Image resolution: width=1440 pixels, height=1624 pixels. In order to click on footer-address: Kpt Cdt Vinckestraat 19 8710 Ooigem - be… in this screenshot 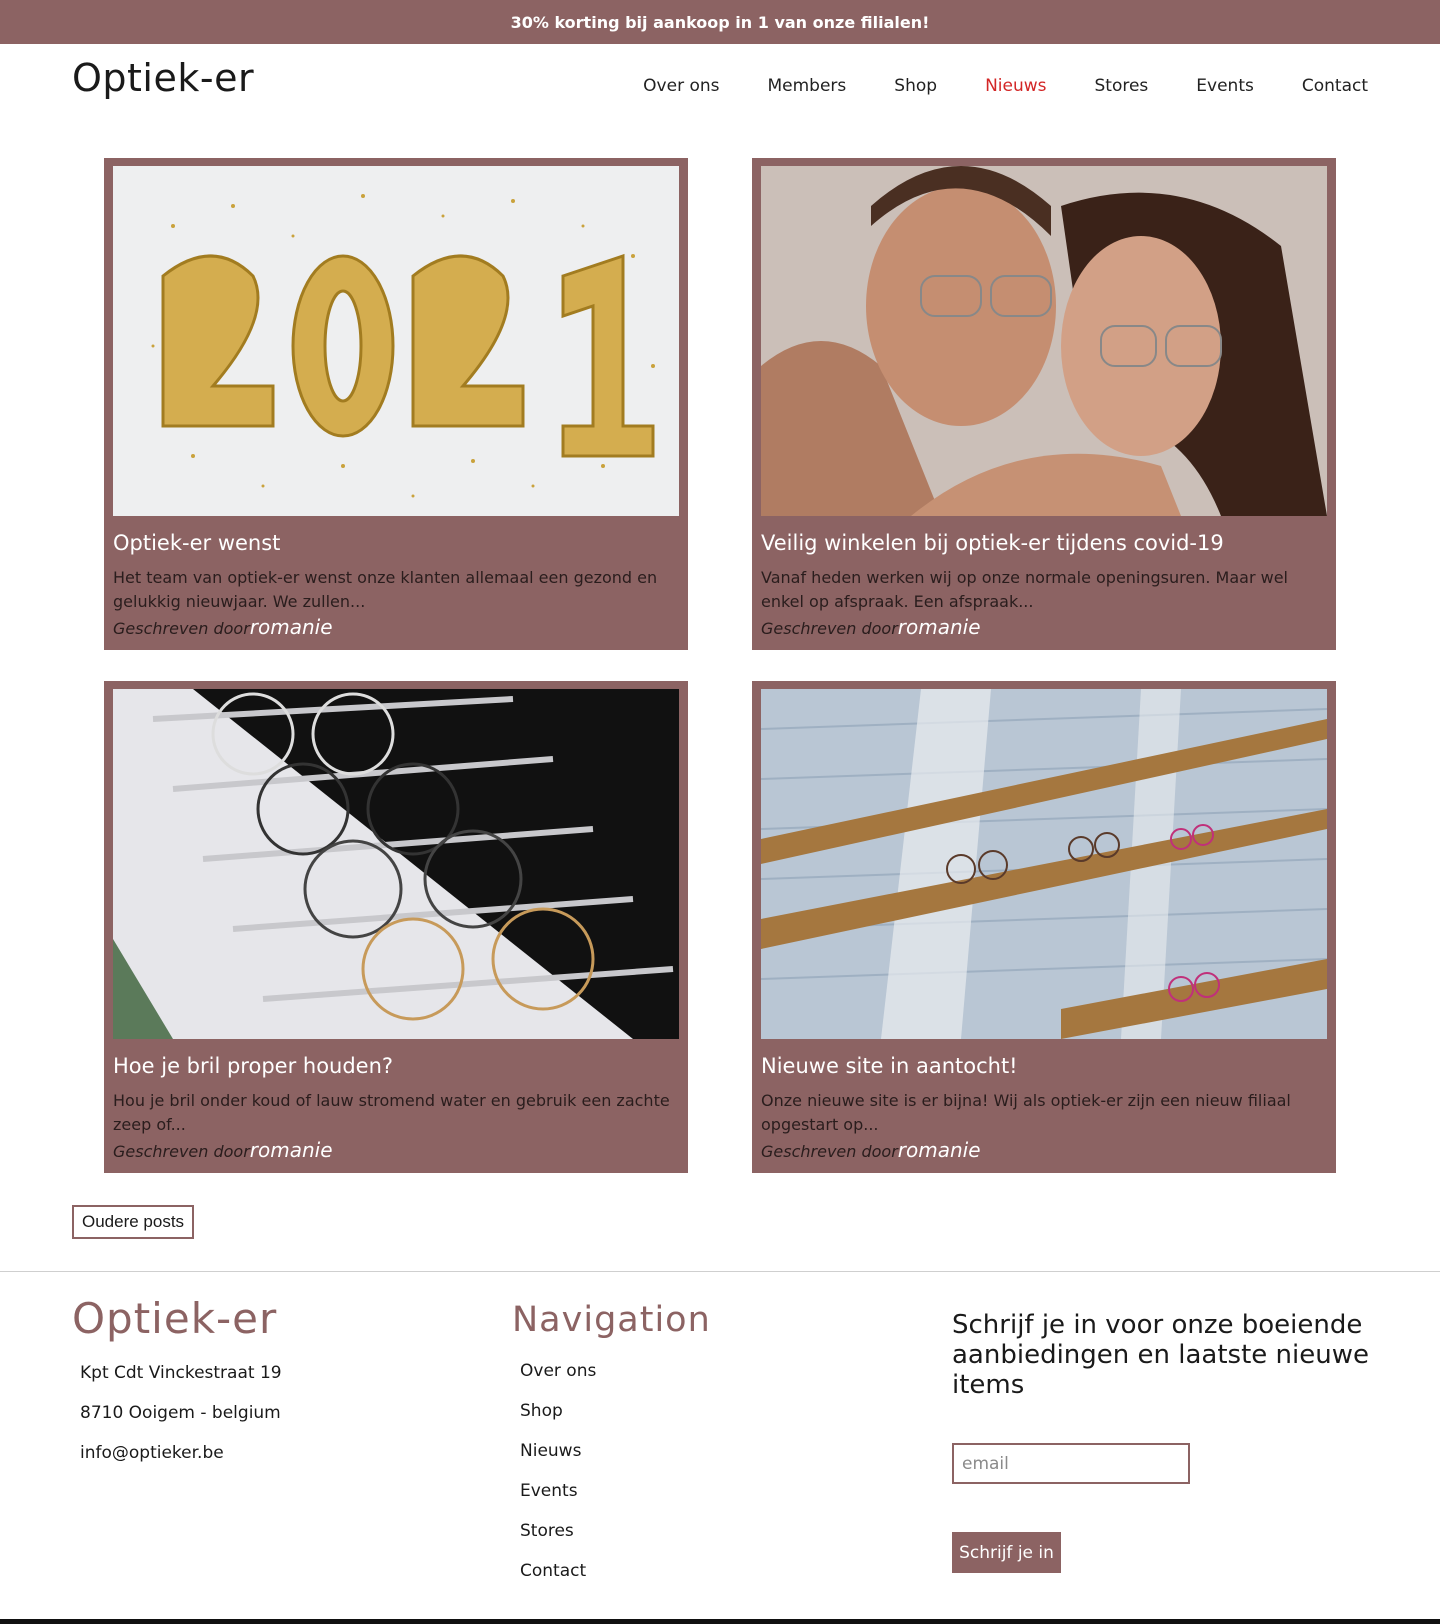, I will do `click(181, 1420)`.